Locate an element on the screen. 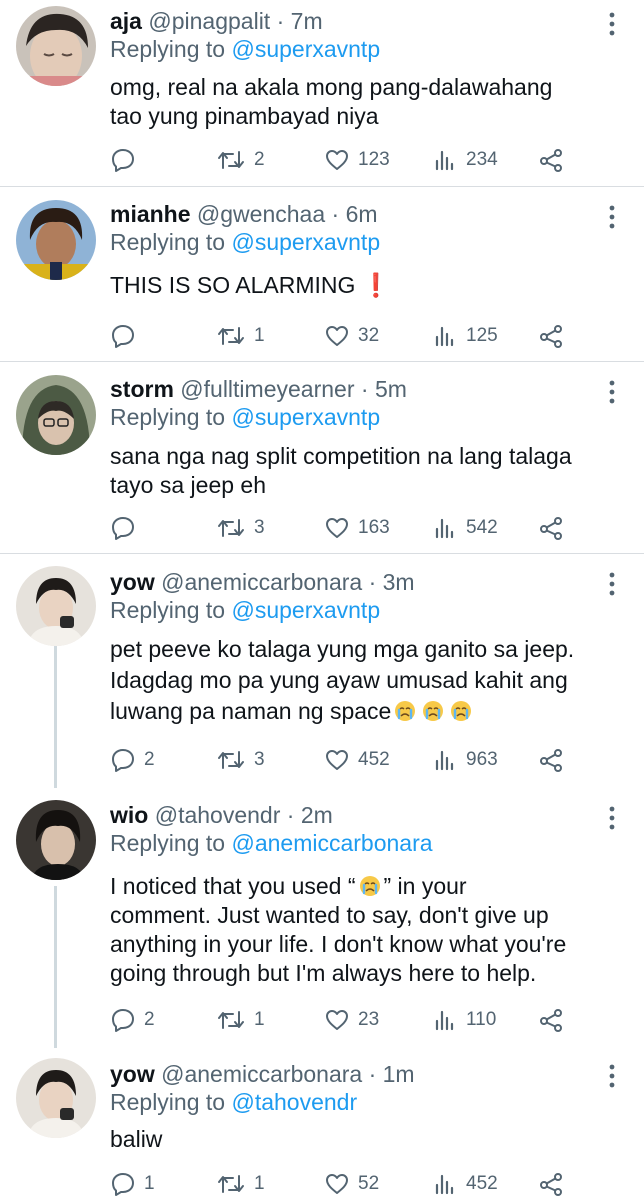 The image size is (644, 1200). replying-to-label: Replying to is located at coordinates (168, 417).